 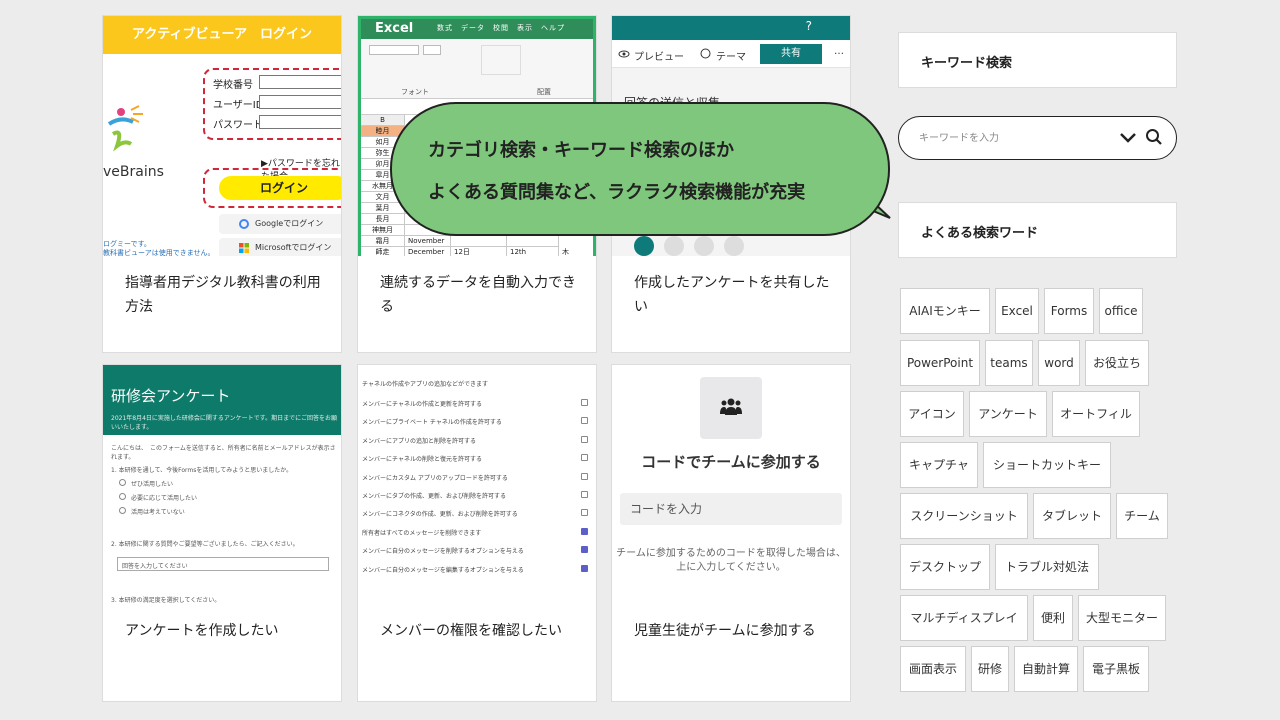 What do you see at coordinates (434, 496) in the screenshot?
I see `permission-label: メンバーにタブの作成、更新、および削除を許可する` at bounding box center [434, 496].